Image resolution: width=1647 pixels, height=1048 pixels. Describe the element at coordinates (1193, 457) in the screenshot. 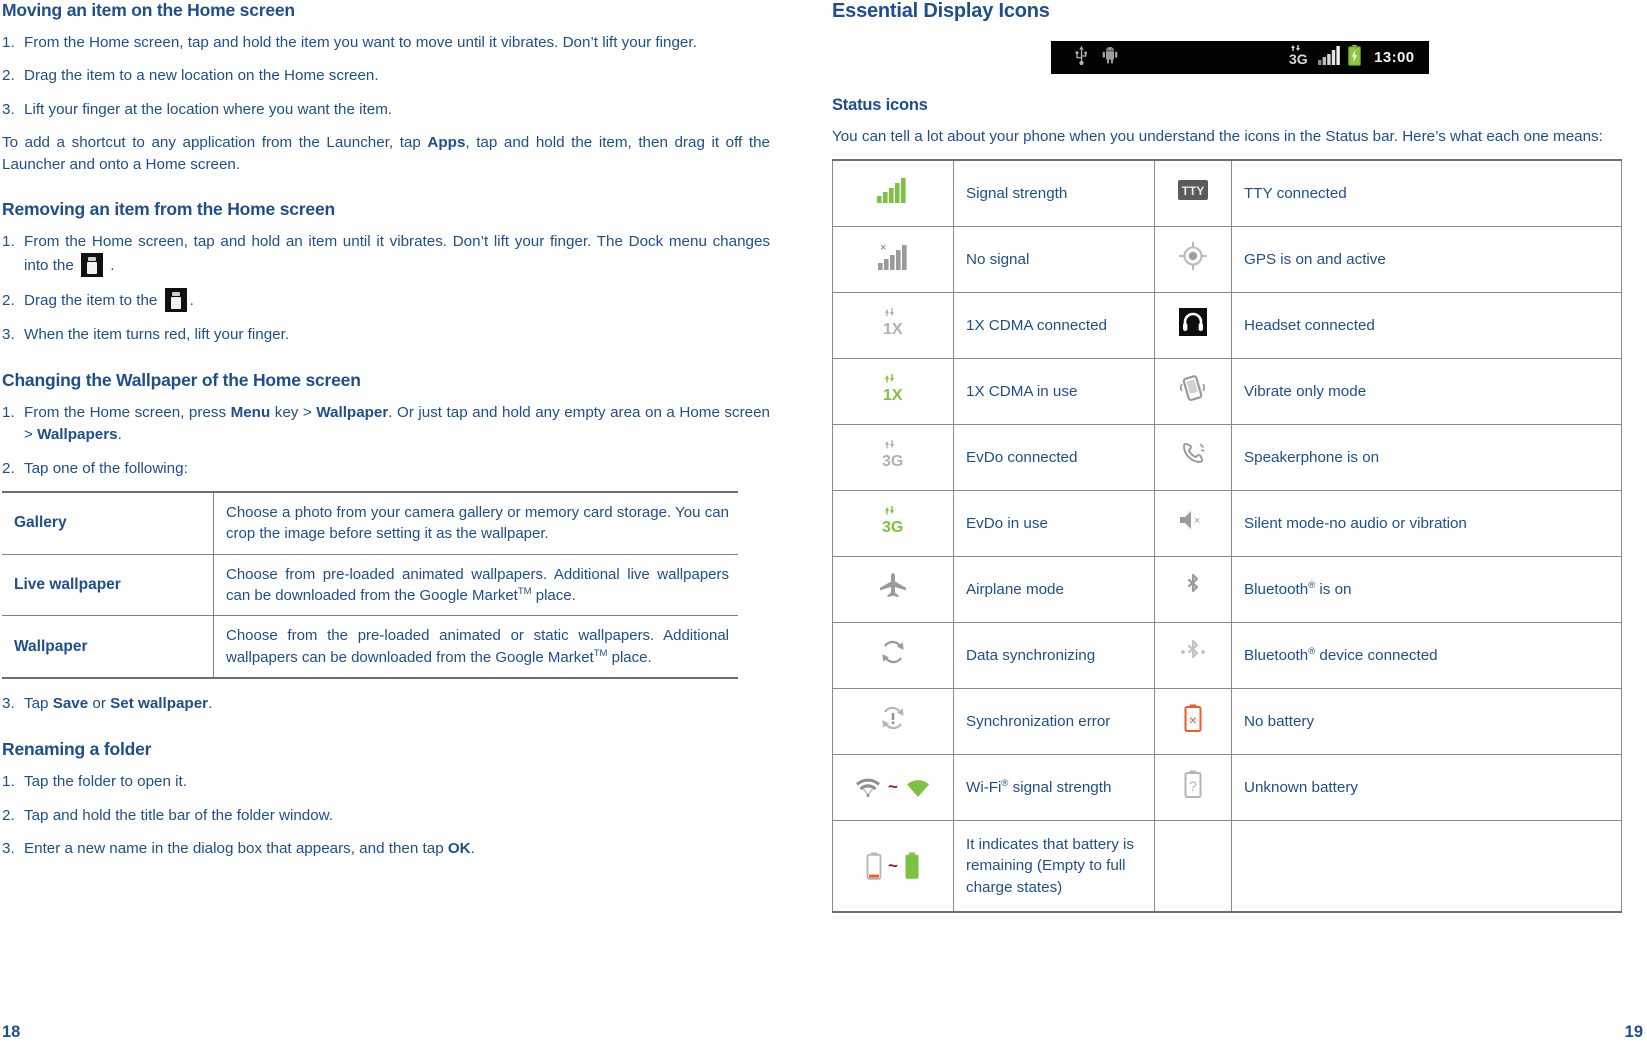

I see `speakerphone-icon` at that location.